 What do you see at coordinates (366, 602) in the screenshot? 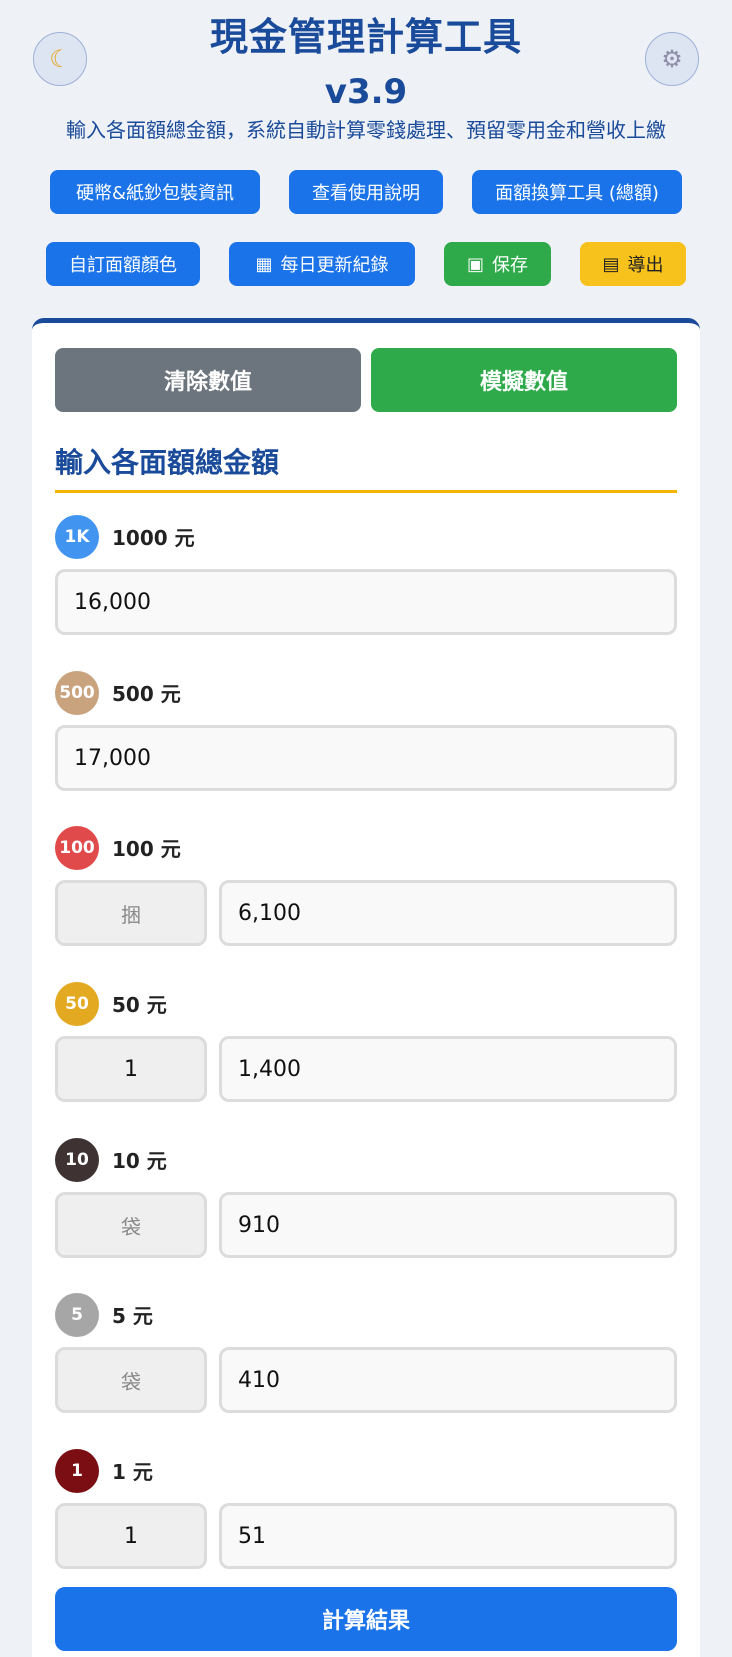
I see `amount-input-1000: 16,000` at bounding box center [366, 602].